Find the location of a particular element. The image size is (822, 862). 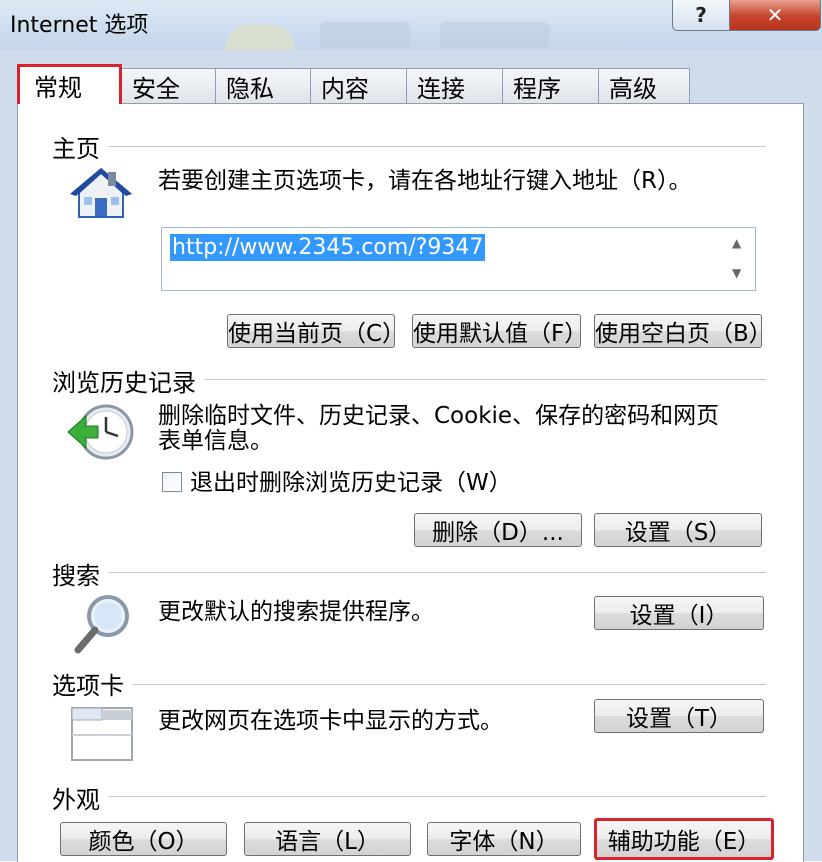

languages-button: 语言（L） is located at coordinates (327, 839).